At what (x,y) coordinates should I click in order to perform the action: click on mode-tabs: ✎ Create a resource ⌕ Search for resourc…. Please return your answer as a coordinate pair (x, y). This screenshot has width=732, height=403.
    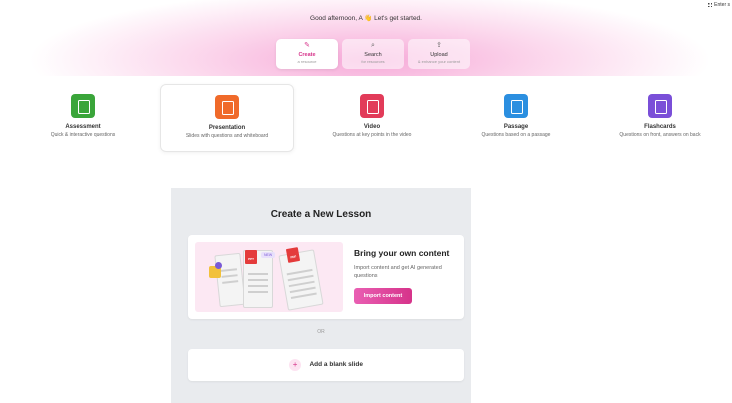
    Looking at the image, I should click on (373, 54).